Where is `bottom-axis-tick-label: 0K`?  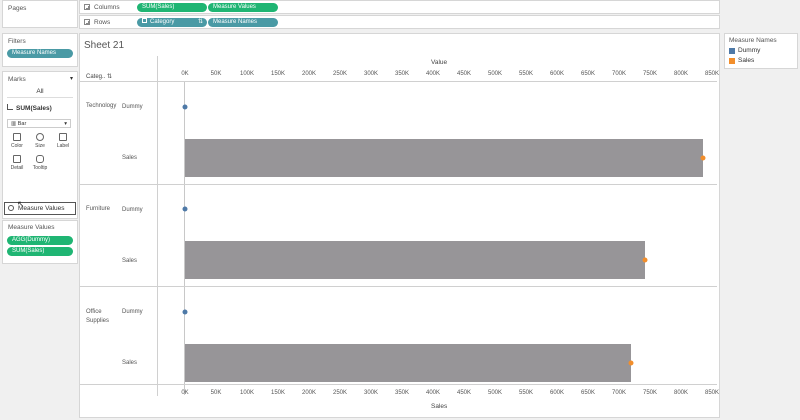
bottom-axis-tick-label: 0K is located at coordinates (185, 393).